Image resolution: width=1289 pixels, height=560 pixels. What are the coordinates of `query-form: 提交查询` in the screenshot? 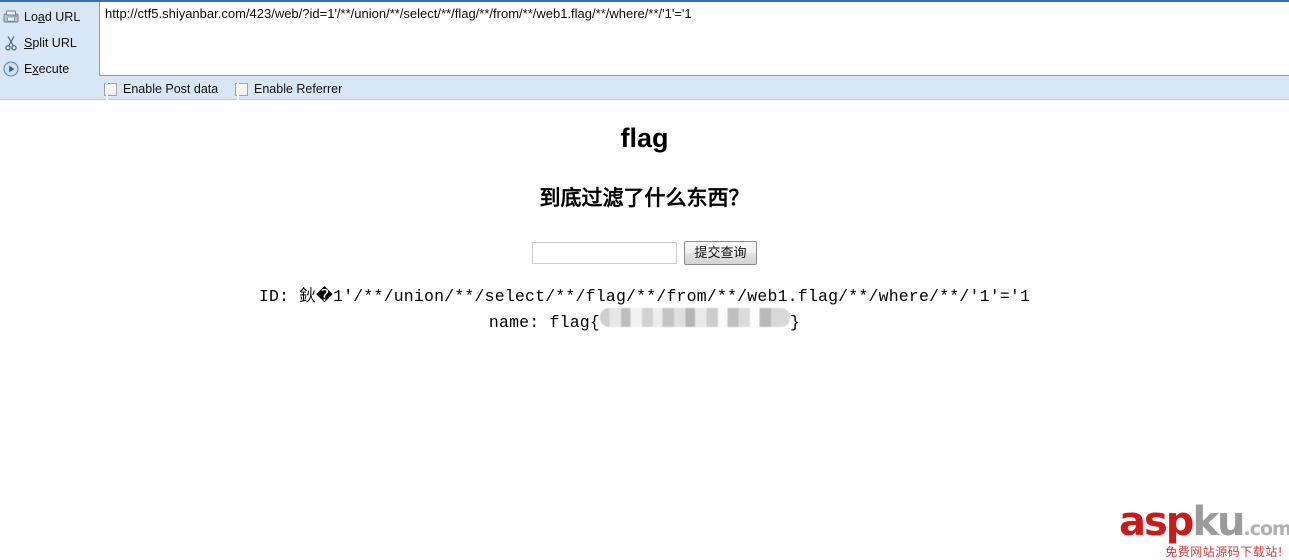 It's located at (644, 253).